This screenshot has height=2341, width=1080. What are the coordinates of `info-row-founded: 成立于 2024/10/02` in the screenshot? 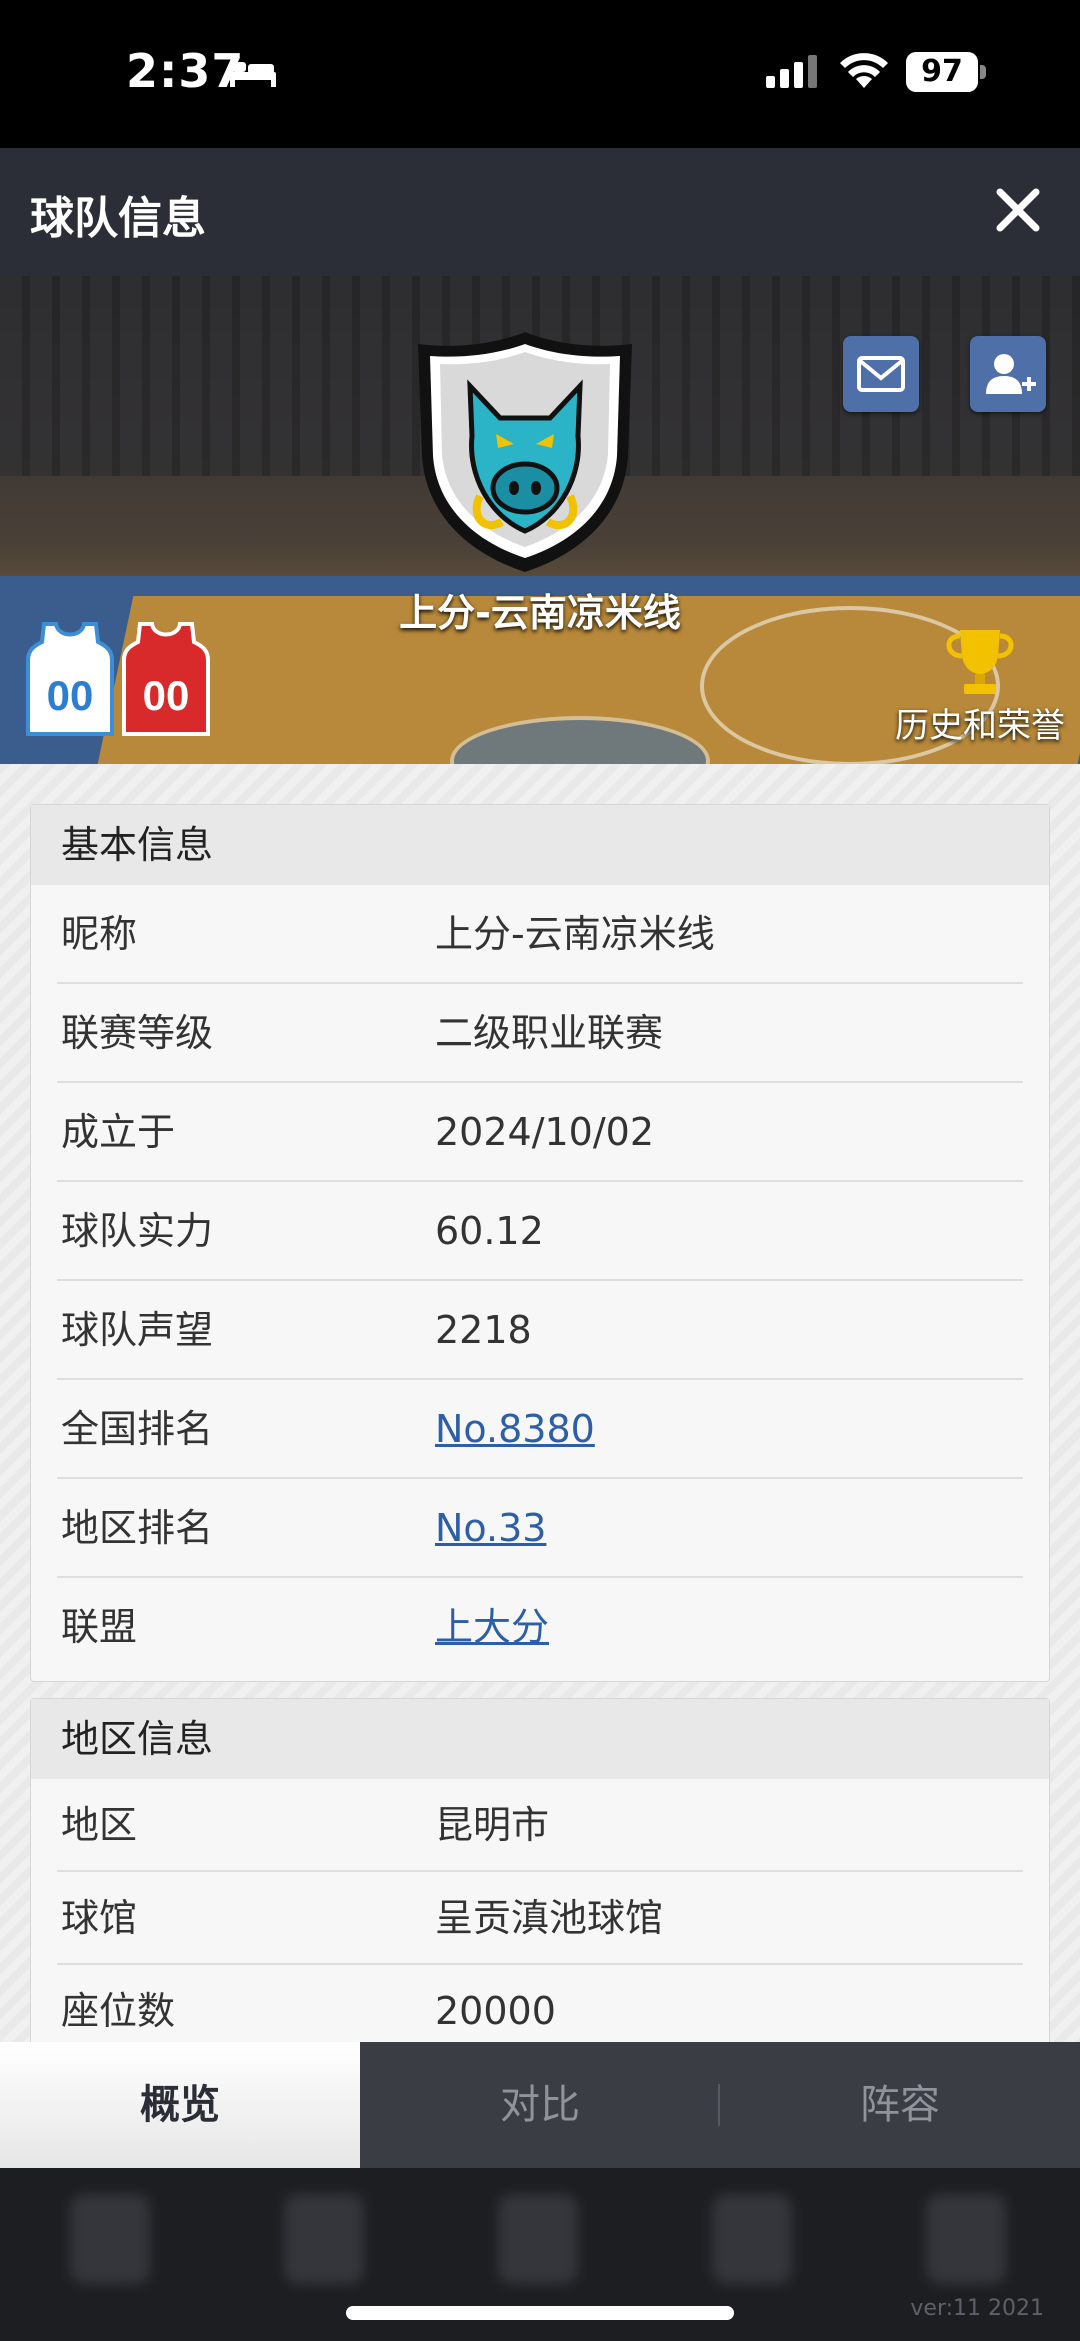 It's located at (540, 1132).